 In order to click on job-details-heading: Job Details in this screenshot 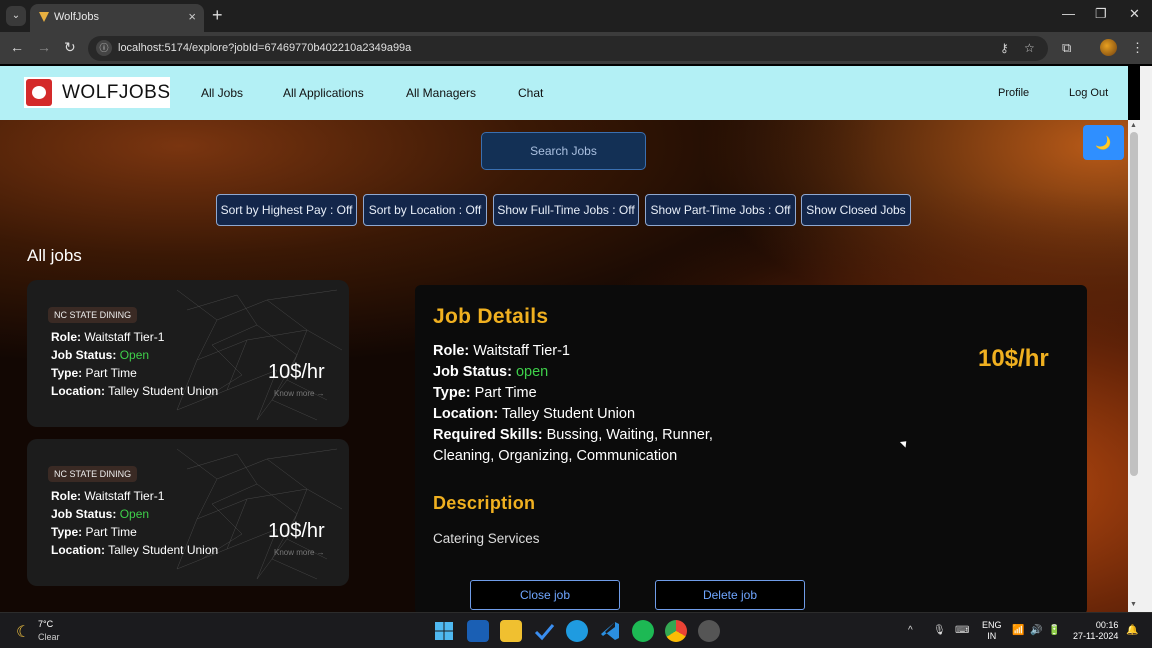, I will do `click(491, 316)`.